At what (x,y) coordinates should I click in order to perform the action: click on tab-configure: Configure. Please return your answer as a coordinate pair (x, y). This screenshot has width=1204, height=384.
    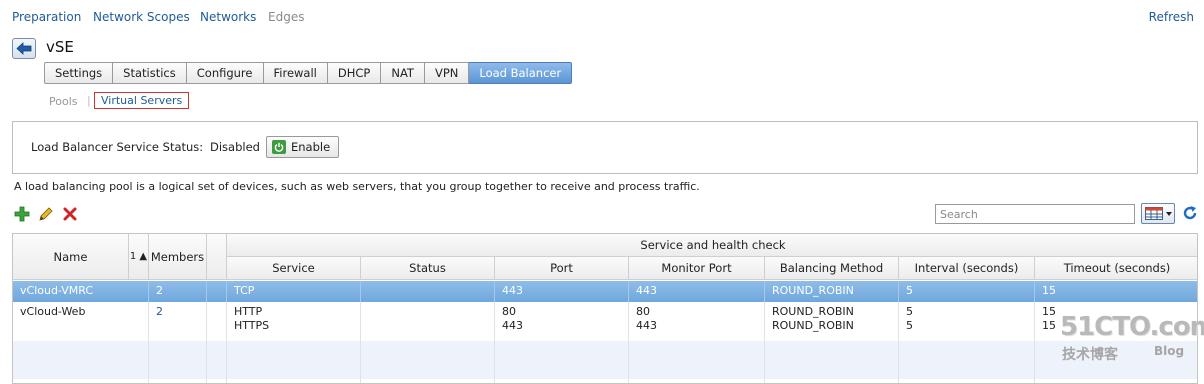
    Looking at the image, I should click on (225, 73).